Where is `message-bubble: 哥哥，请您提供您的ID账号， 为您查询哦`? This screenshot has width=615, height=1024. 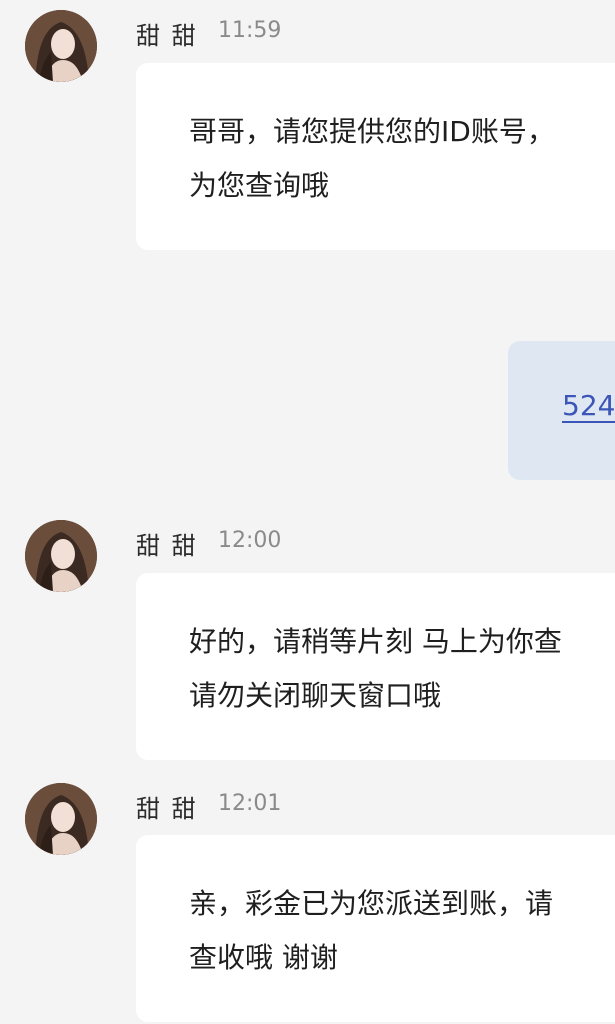
message-bubble: 哥哥，请您提供您的ID账号， 为您查询哦 is located at coordinates (375, 156).